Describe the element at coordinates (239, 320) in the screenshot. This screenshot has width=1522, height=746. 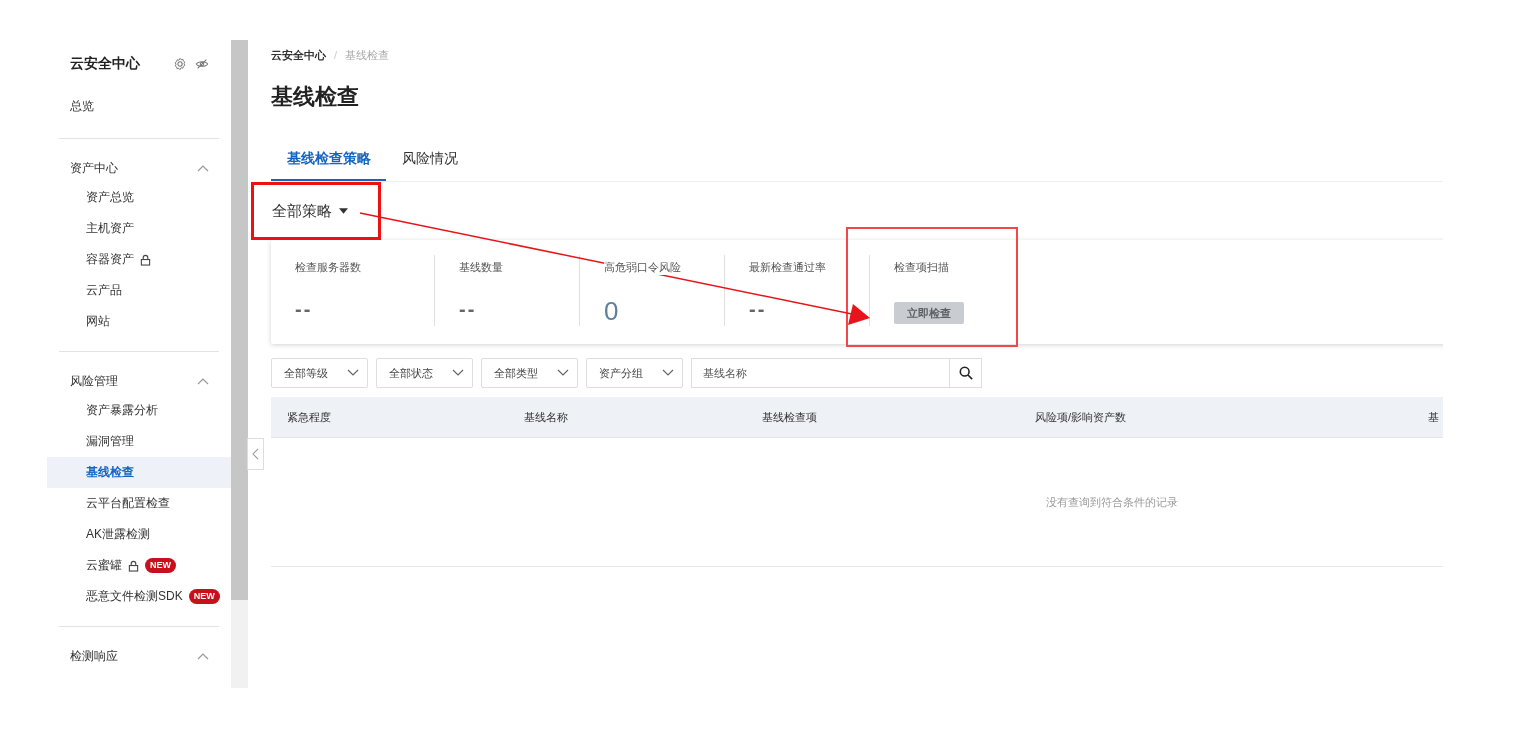
I see `scrollbar-thumb` at that location.